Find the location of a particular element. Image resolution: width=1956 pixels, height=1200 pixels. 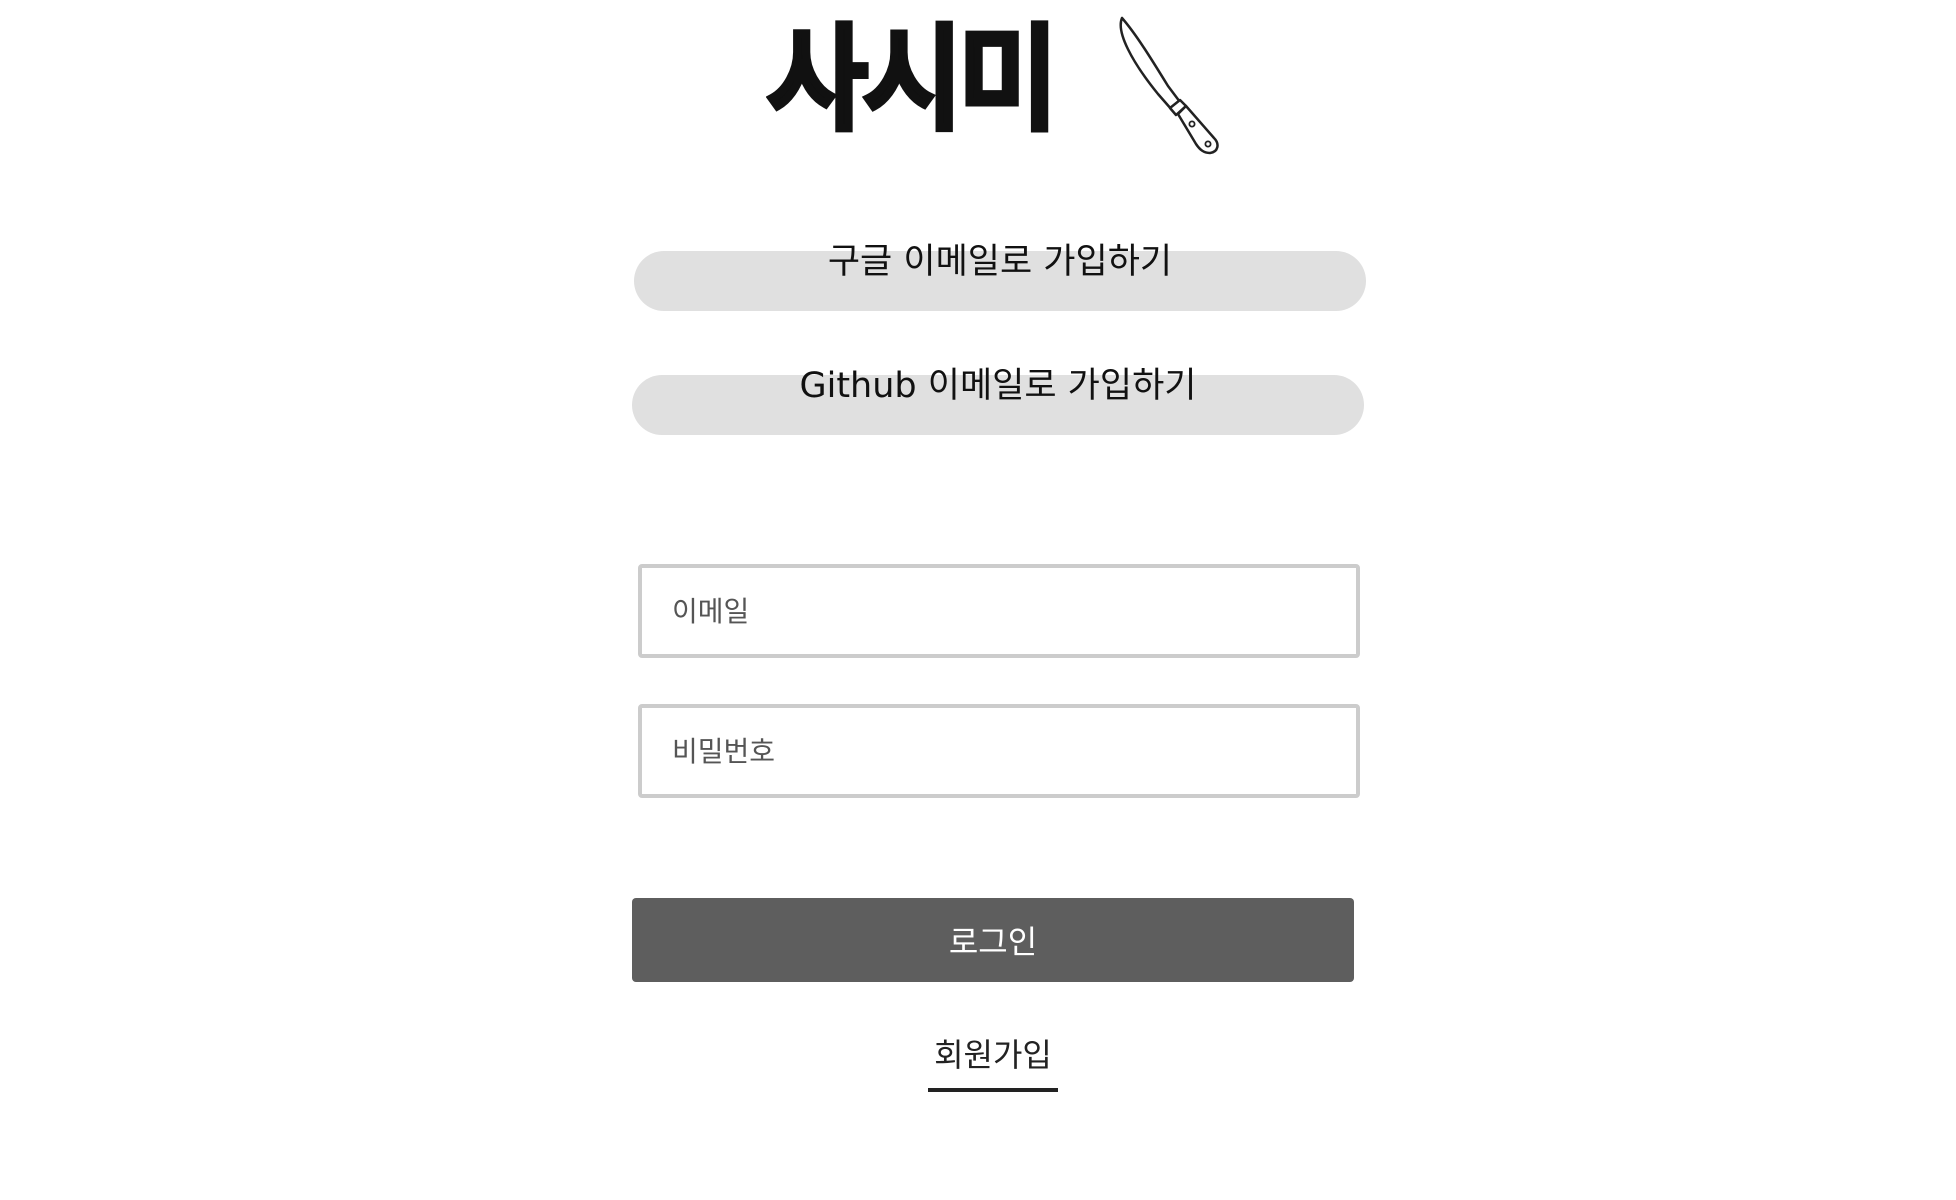

github-signup-button: Github 이메일로 가입하기 is located at coordinates (998, 400).